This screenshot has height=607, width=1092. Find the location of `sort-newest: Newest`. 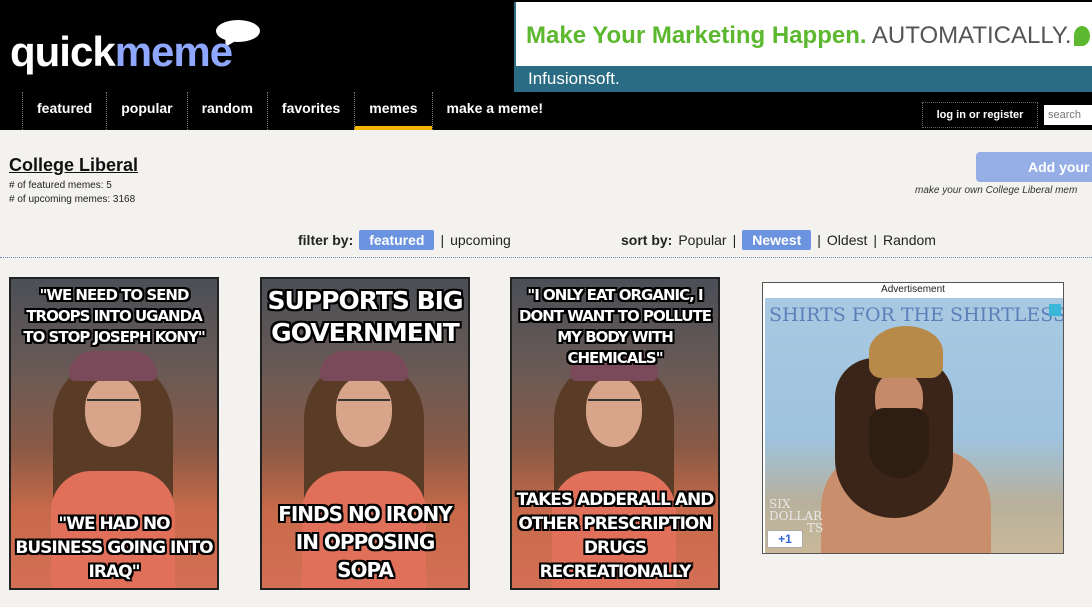

sort-newest: Newest is located at coordinates (777, 240).